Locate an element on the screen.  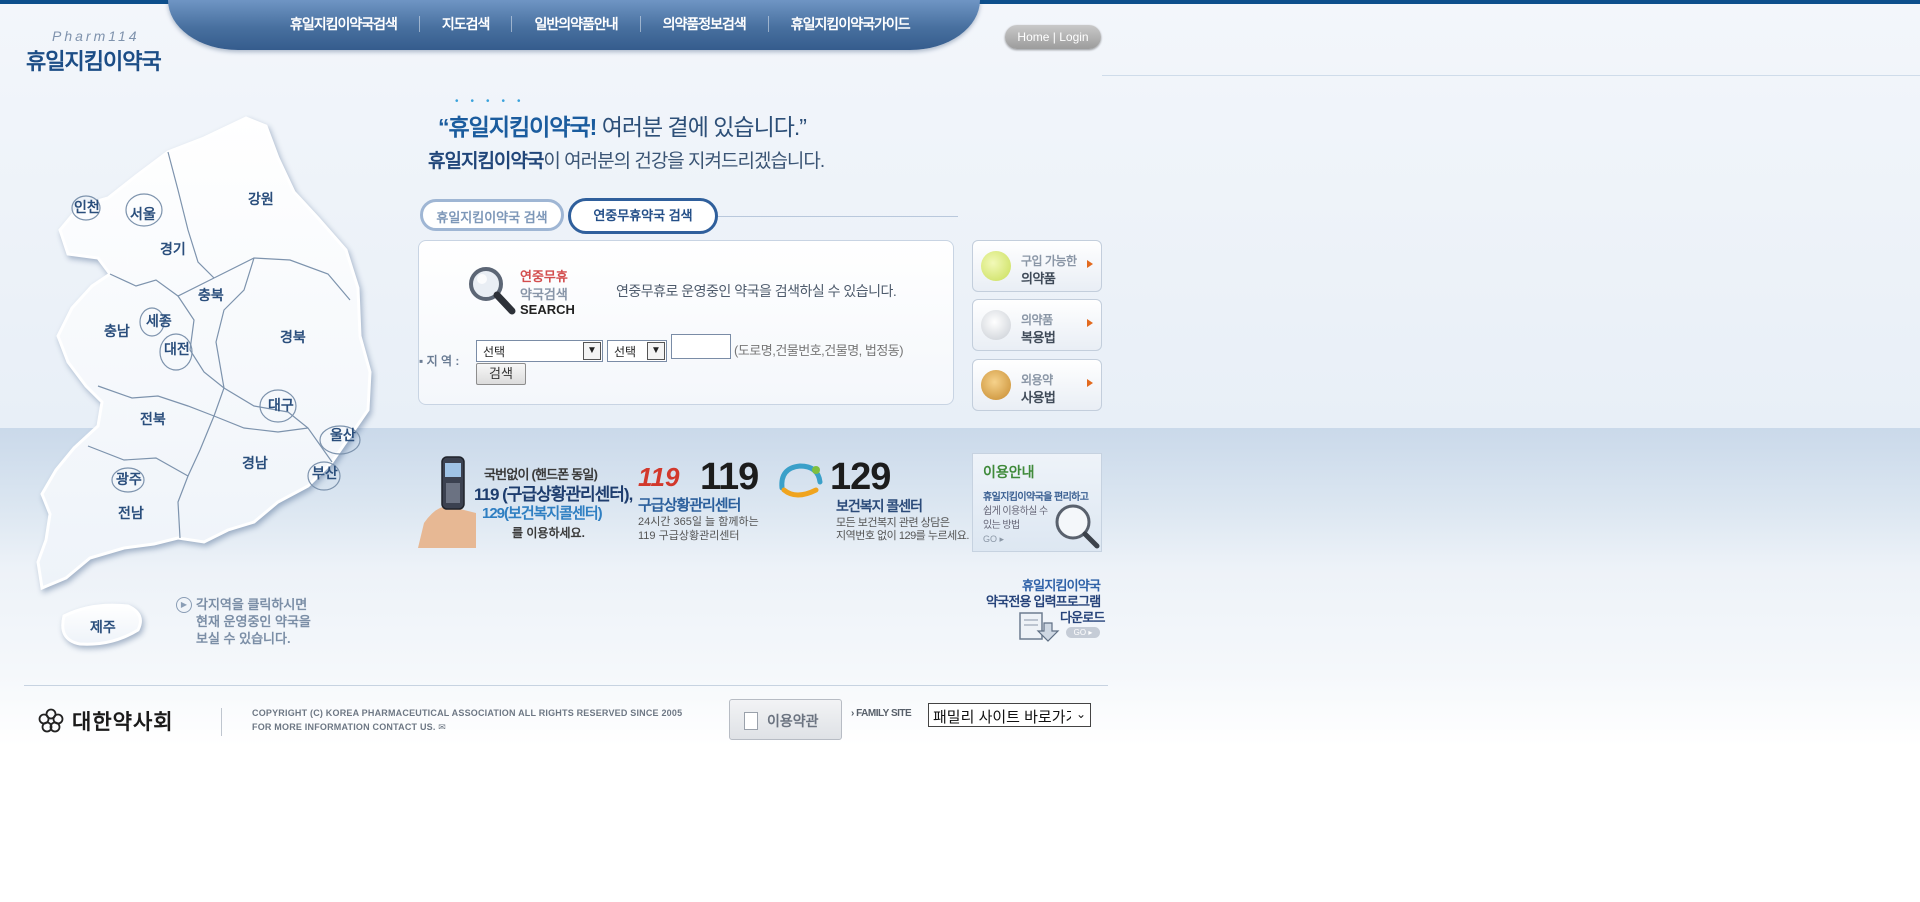
side-menu-line1: 의약품 is located at coordinates (1037, 320).